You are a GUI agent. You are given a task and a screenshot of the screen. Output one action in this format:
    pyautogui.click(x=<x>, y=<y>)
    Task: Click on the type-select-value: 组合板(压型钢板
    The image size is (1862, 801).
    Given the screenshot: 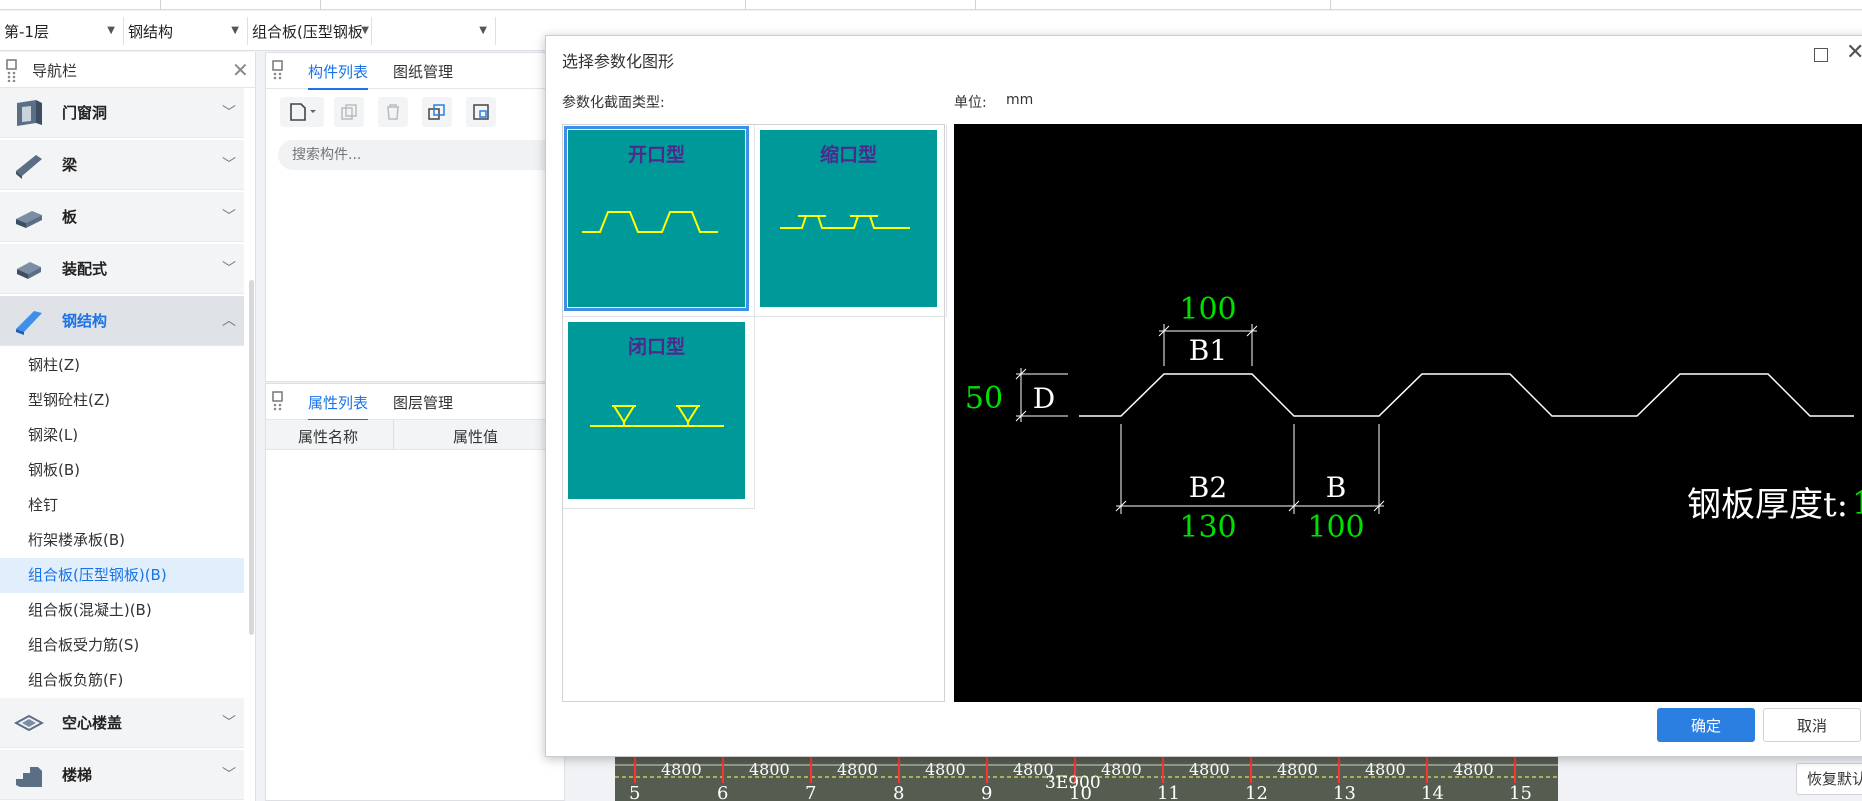 What is the action you would take?
    pyautogui.click(x=307, y=31)
    